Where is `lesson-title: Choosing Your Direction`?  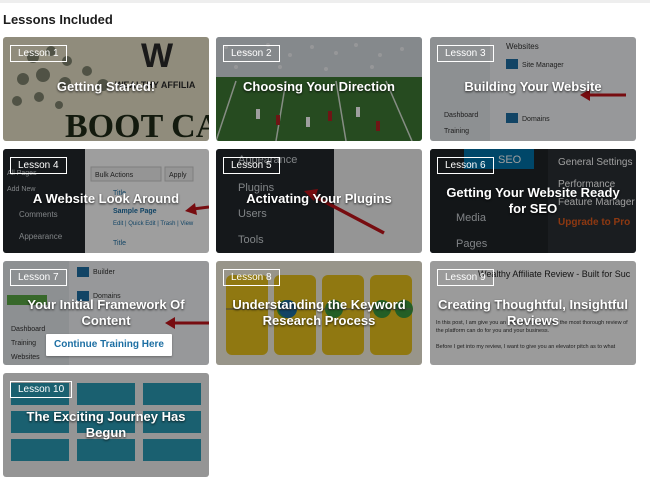 lesson-title: Choosing Your Direction is located at coordinates (319, 87).